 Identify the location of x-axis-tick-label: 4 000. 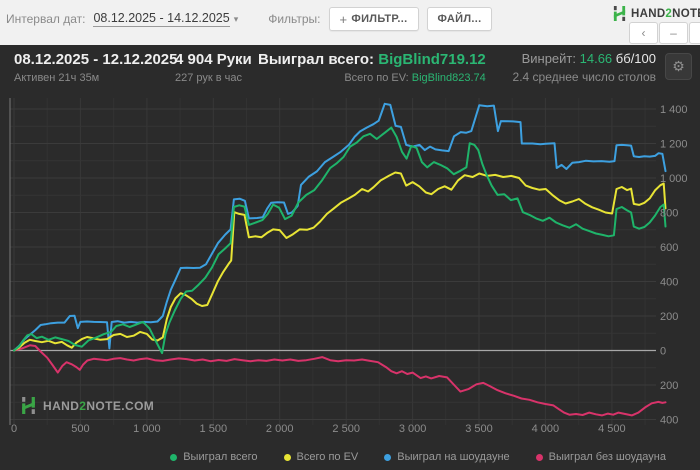
(546, 429).